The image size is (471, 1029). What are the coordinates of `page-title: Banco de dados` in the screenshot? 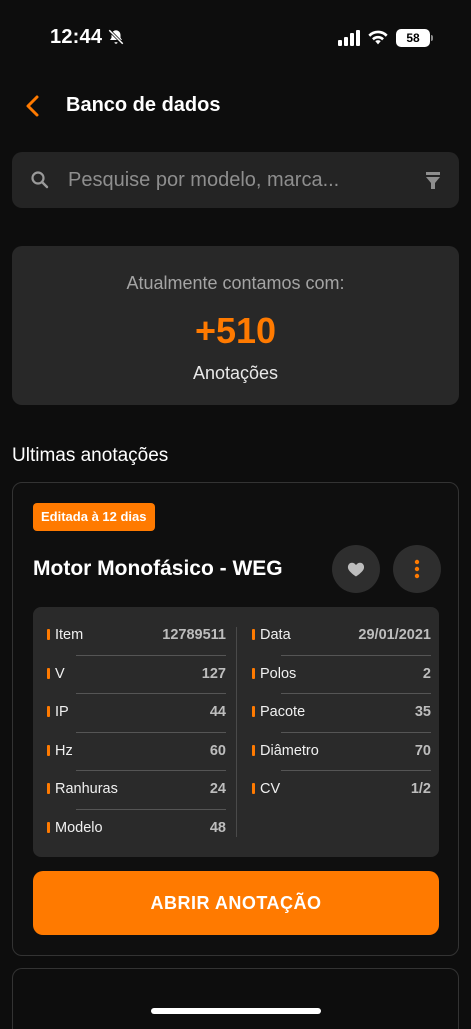 It's located at (143, 105).